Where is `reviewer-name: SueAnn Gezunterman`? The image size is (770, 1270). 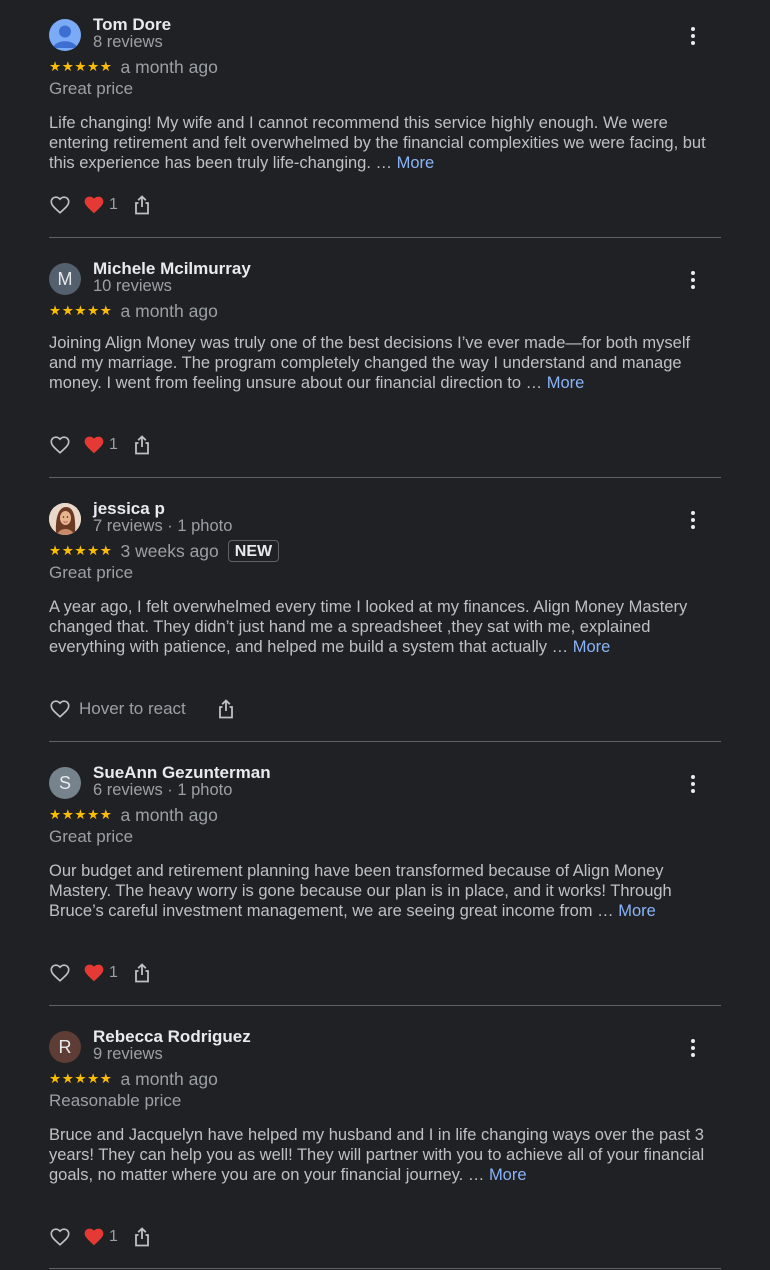 reviewer-name: SueAnn Gezunterman is located at coordinates (182, 773).